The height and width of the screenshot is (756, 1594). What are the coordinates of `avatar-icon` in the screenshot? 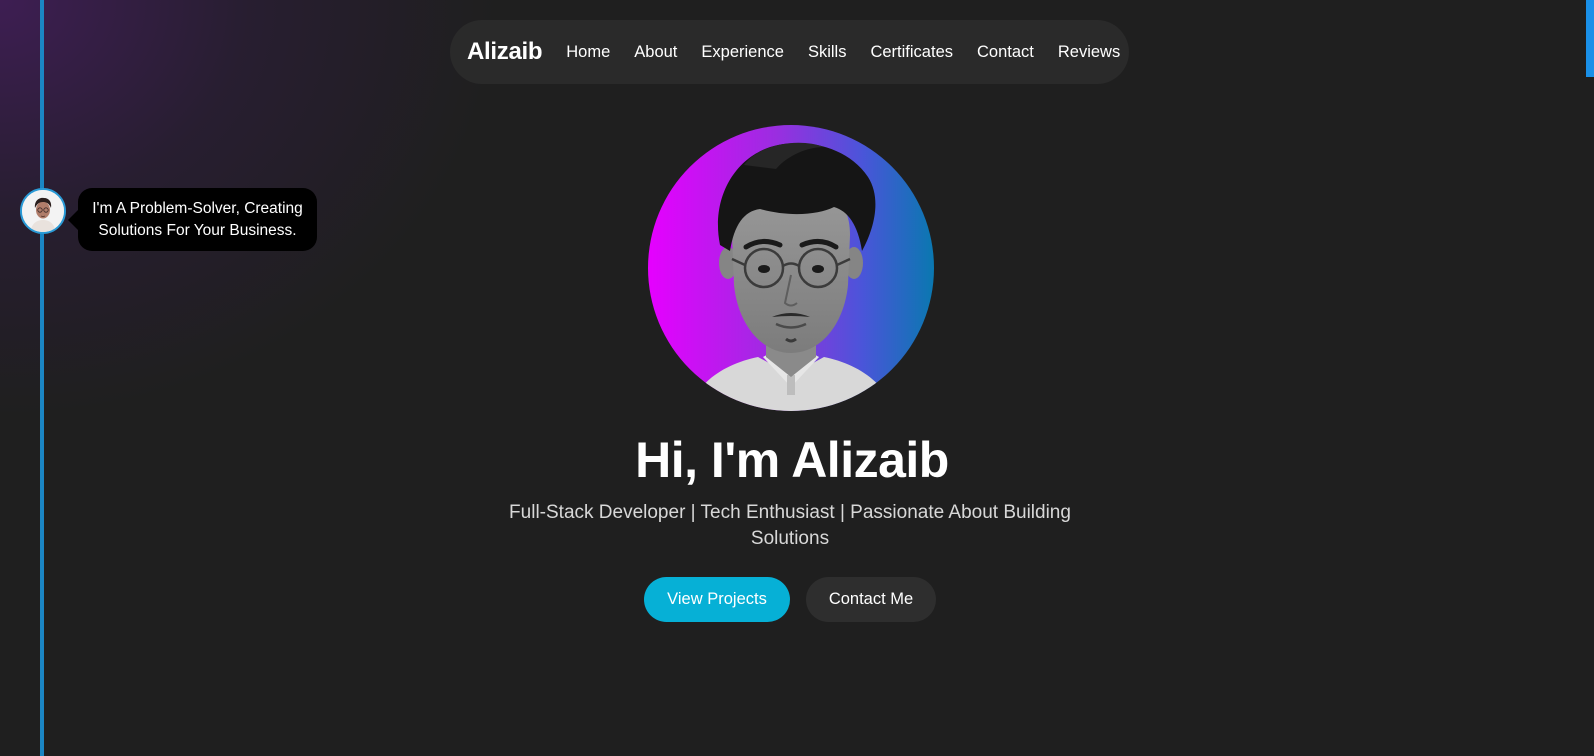 It's located at (43, 211).